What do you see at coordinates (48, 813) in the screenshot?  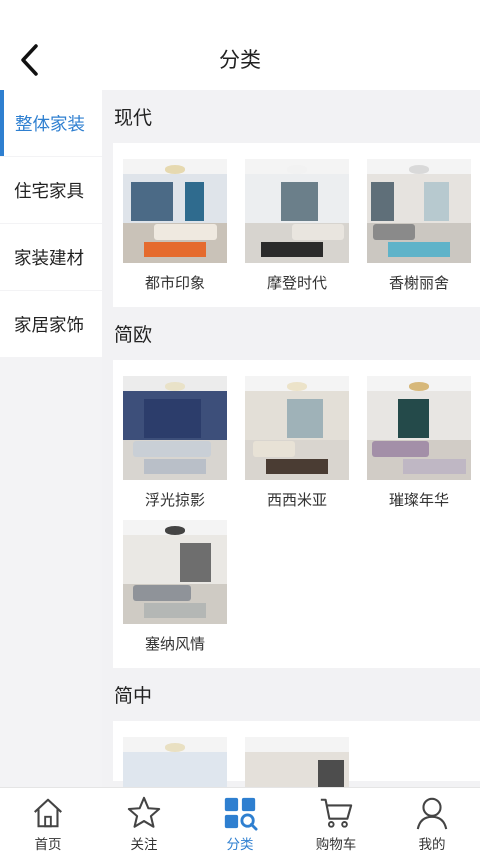 I see `home-icon` at bounding box center [48, 813].